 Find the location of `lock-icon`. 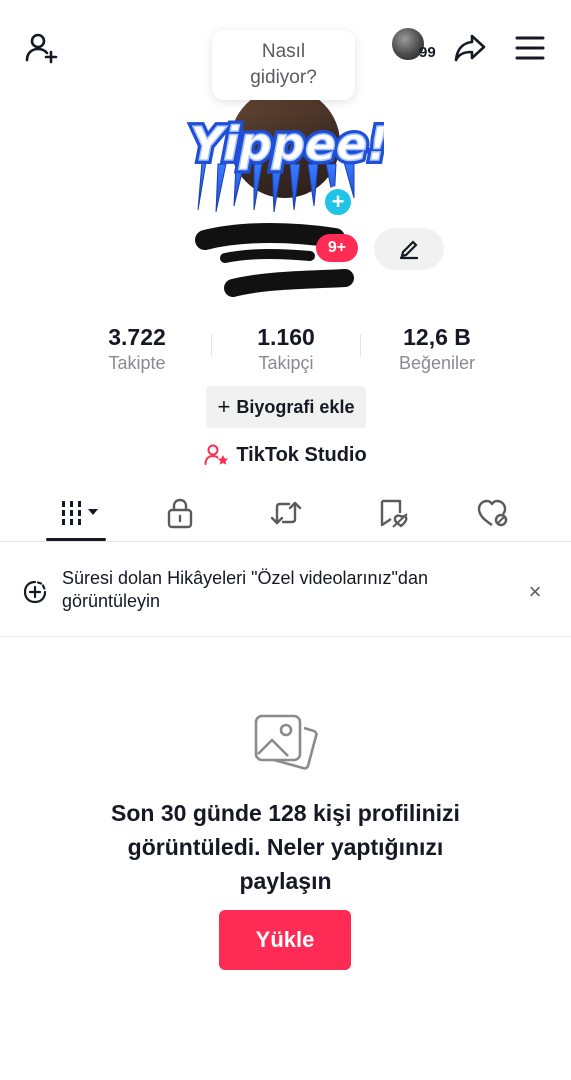

lock-icon is located at coordinates (180, 513).